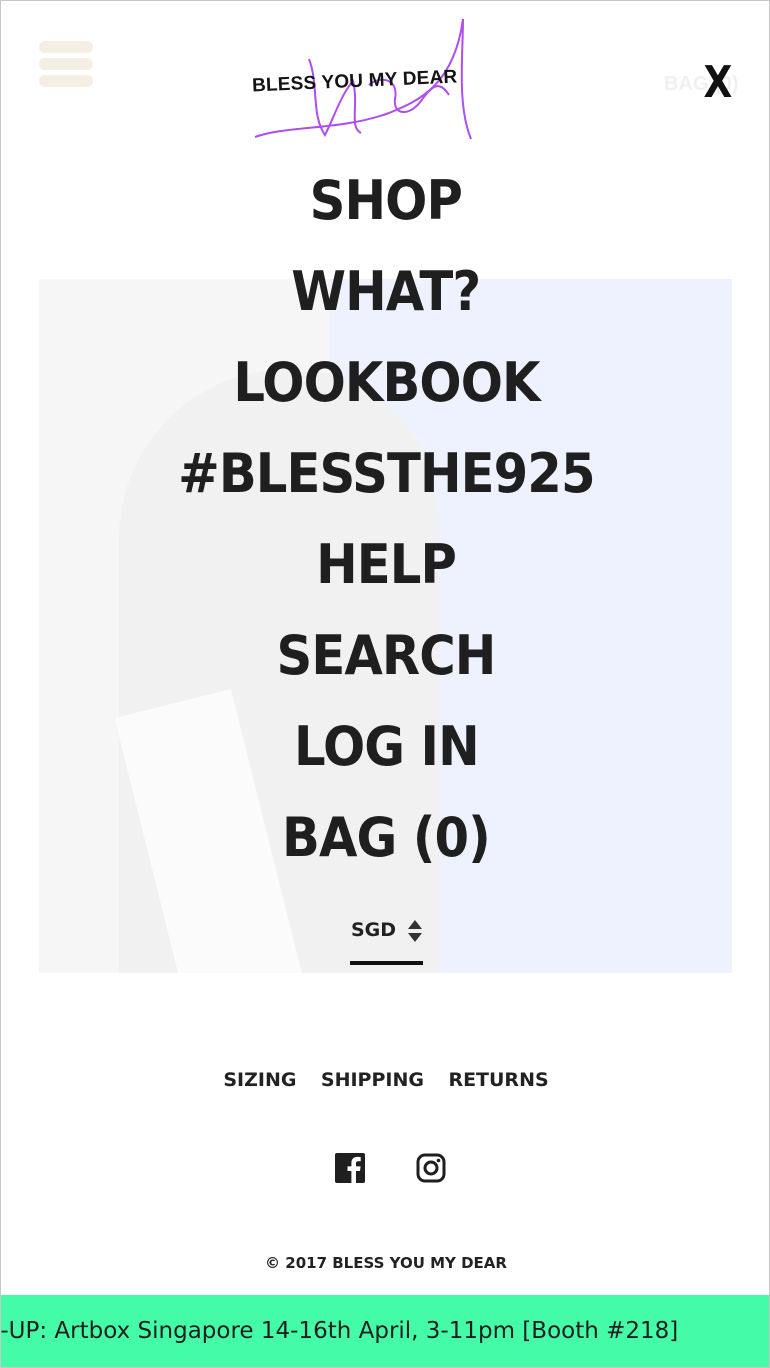  Describe the element at coordinates (386, 1263) in the screenshot. I see `copyright-text: © 2017 BLESS YOU MY DEAR` at that location.